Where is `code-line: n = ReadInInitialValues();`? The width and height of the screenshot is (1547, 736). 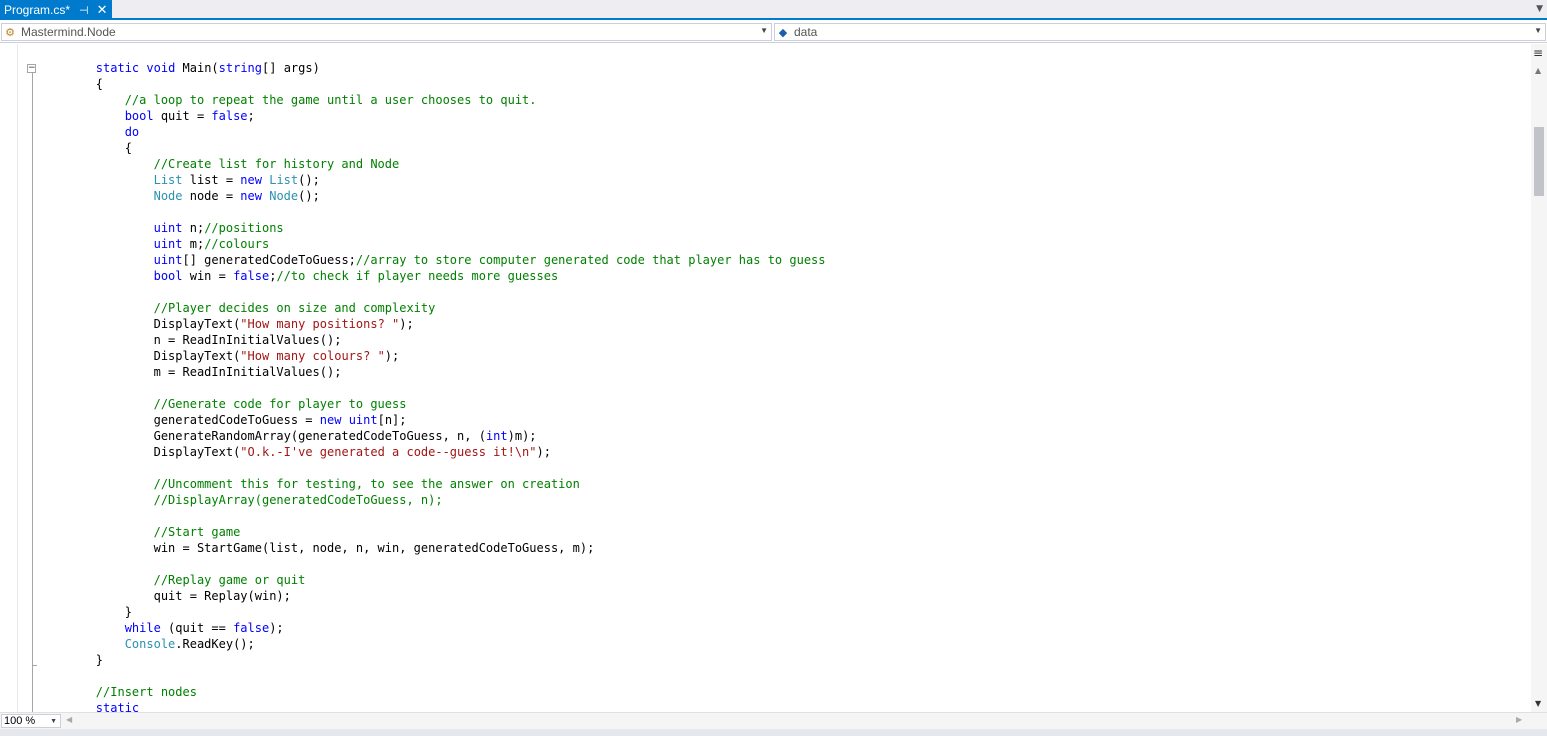
code-line: n = ReadInInitialValues(); is located at coordinates (432, 340).